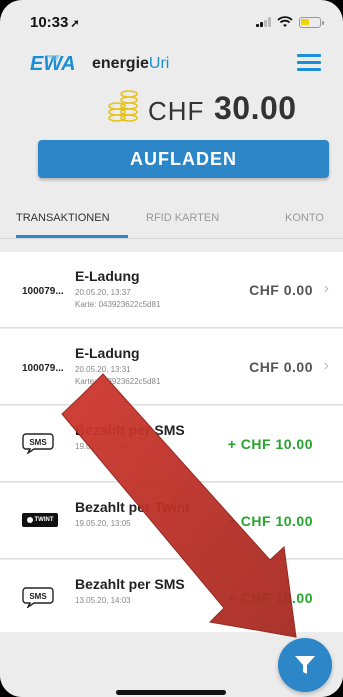 Image resolution: width=343 pixels, height=697 pixels. Describe the element at coordinates (304, 218) in the screenshot. I see `tab-account: KONTO` at that location.